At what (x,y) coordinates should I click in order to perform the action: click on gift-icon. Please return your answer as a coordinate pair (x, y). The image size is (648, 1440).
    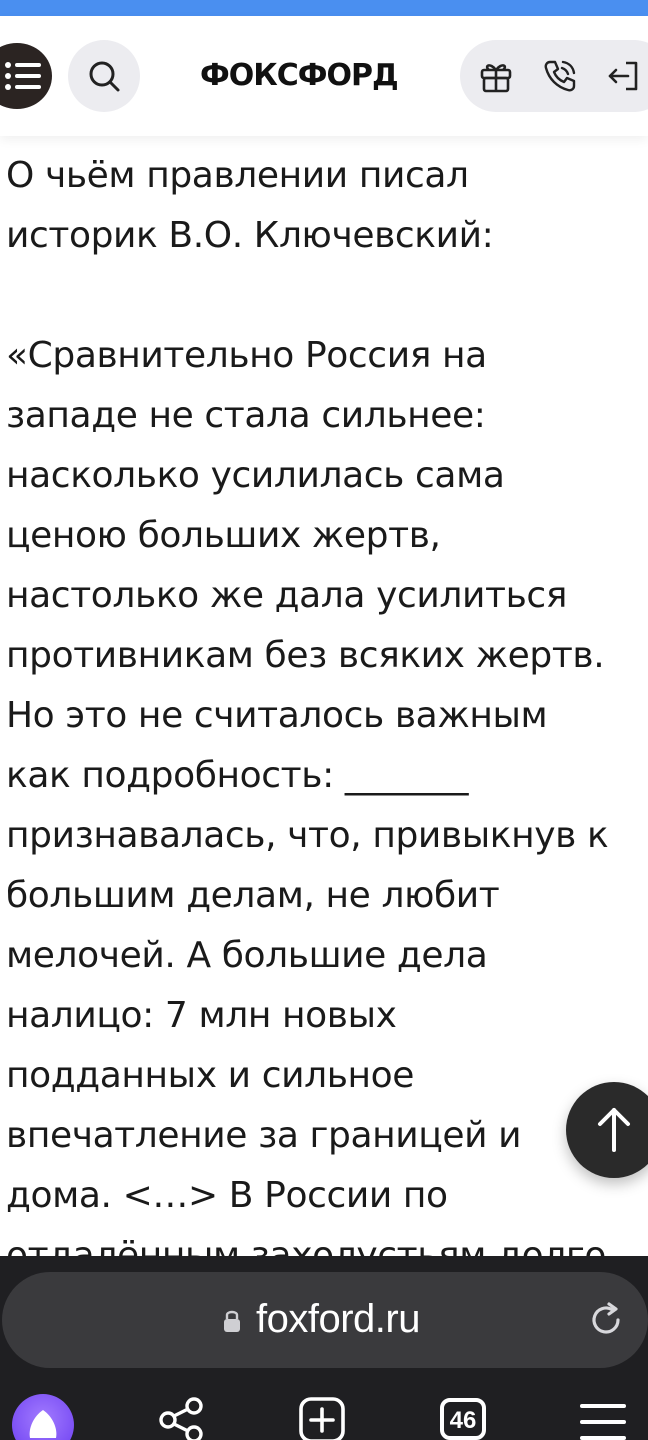
    Looking at the image, I should click on (496, 76).